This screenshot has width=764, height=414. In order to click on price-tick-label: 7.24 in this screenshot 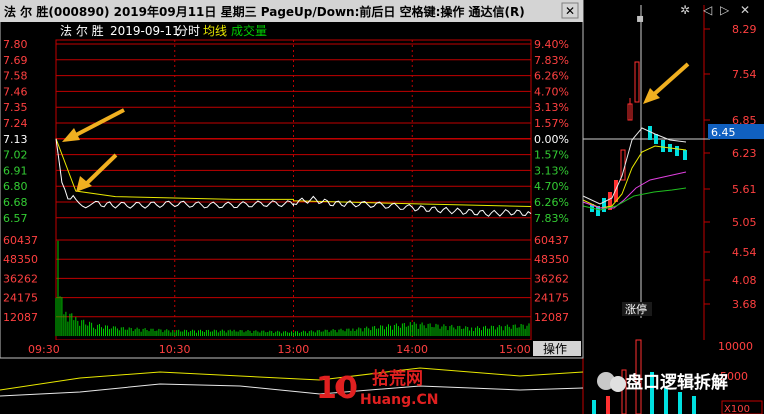, I will do `click(15, 123)`.